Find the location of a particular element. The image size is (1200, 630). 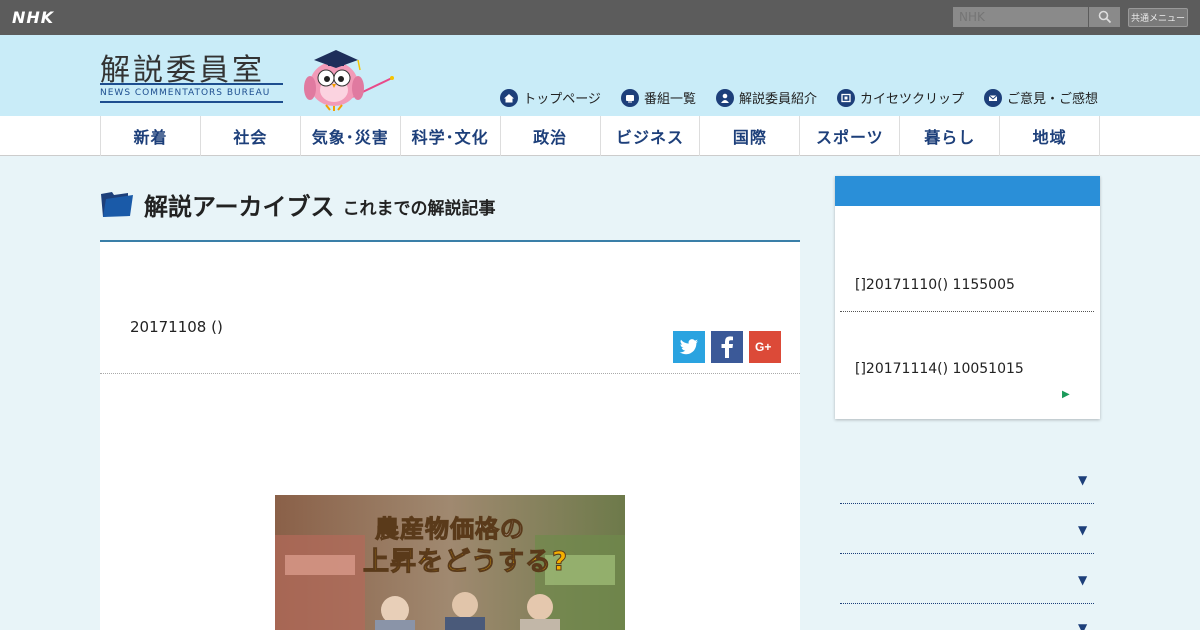

article-date: 20171108 () is located at coordinates (176, 327).